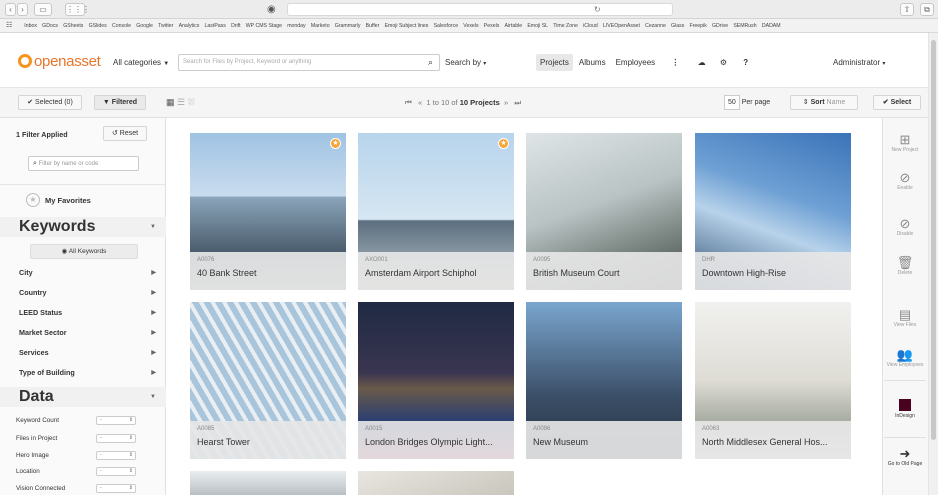  I want to click on keyword-filter-item: Country ▶, so click(83, 293).